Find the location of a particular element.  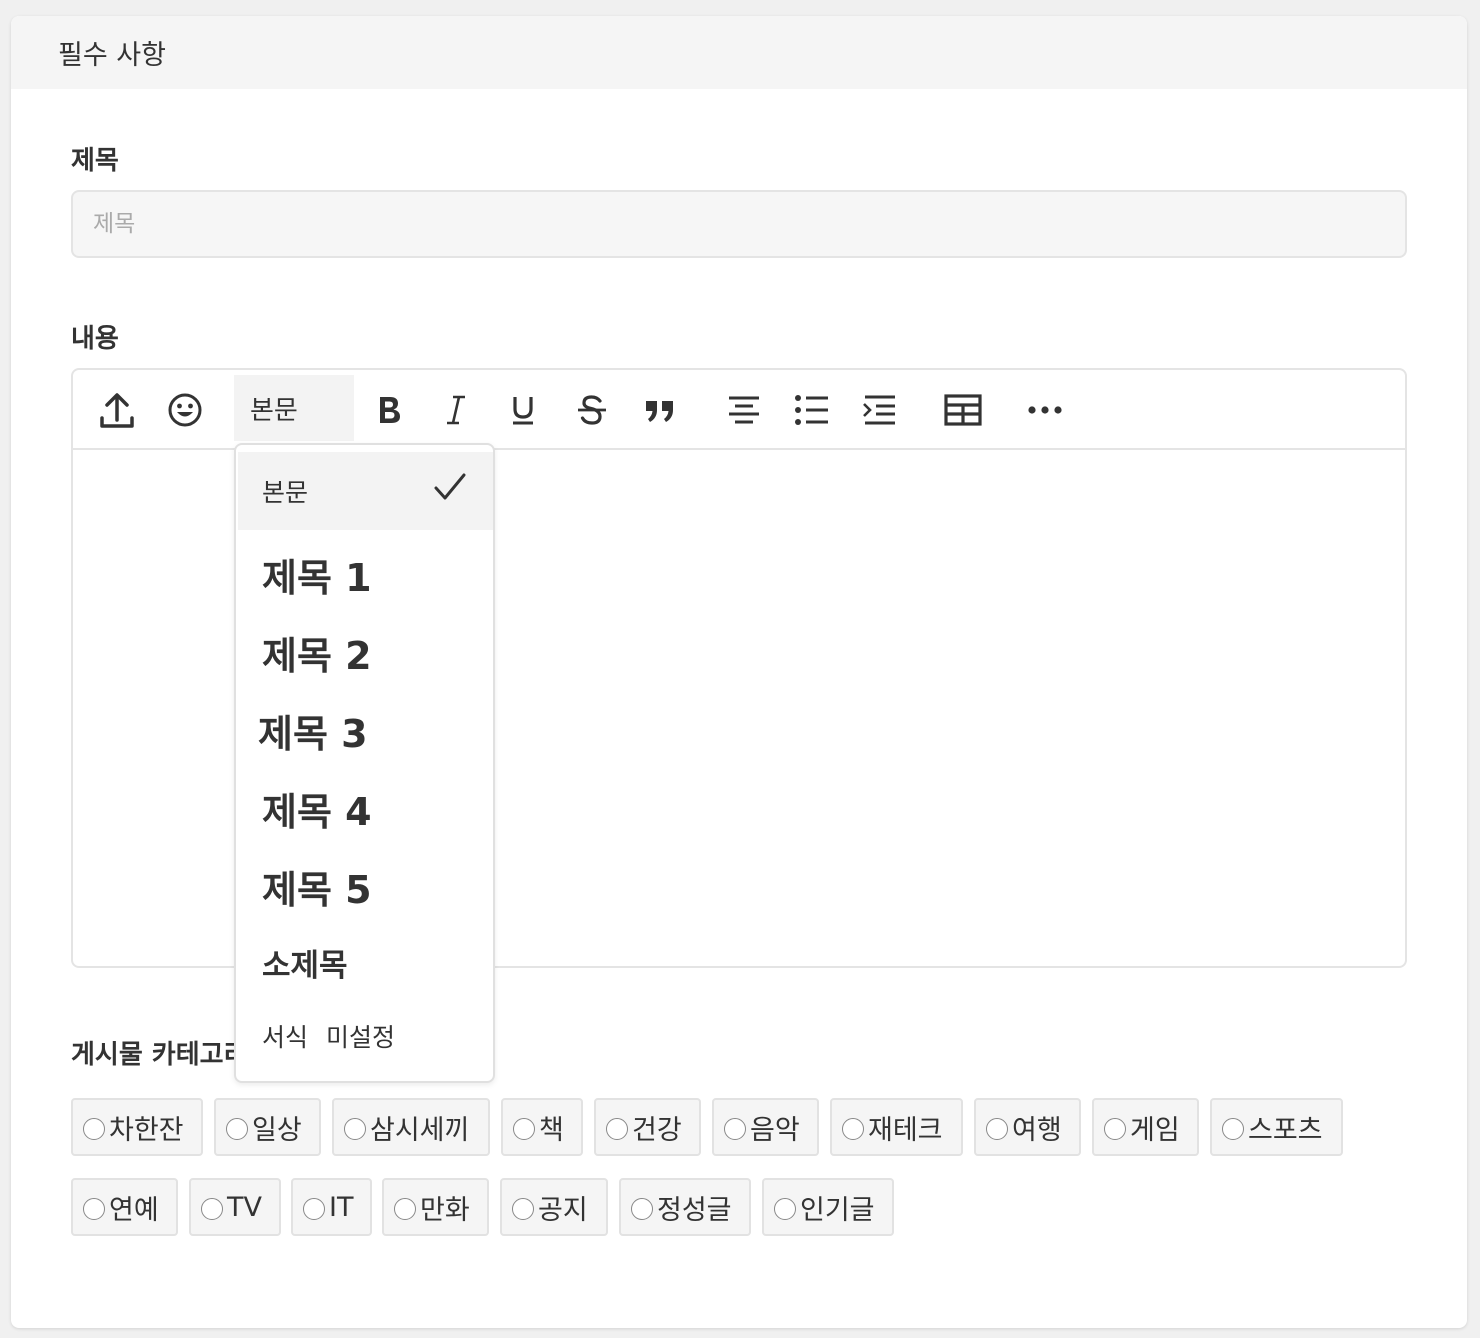

category-option: 삼시세끼 is located at coordinates (411, 1127).